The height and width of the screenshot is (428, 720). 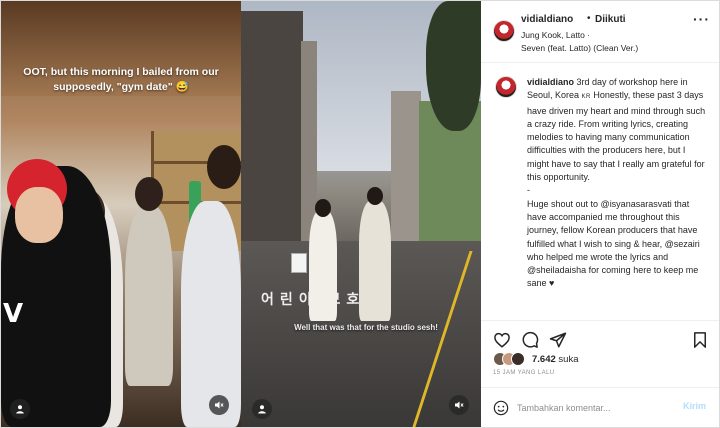 I want to click on audio-artist: Jung Kook, Latto ·, so click(x=555, y=35).